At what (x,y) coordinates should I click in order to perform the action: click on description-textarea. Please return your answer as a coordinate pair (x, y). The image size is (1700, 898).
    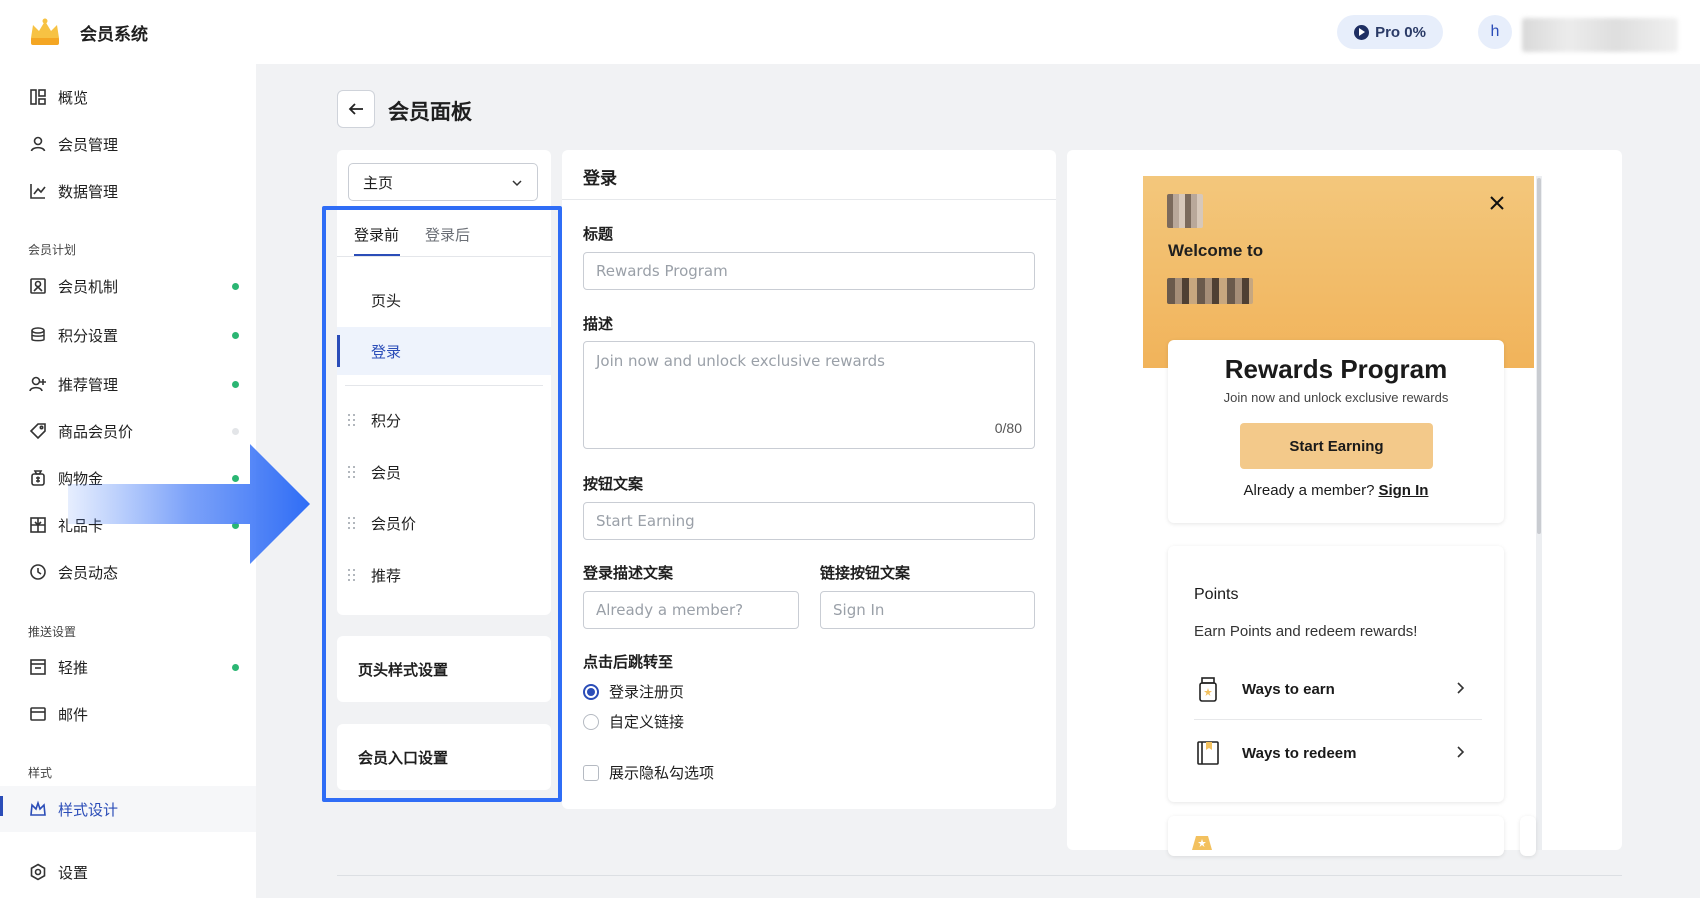
    Looking at the image, I should click on (809, 395).